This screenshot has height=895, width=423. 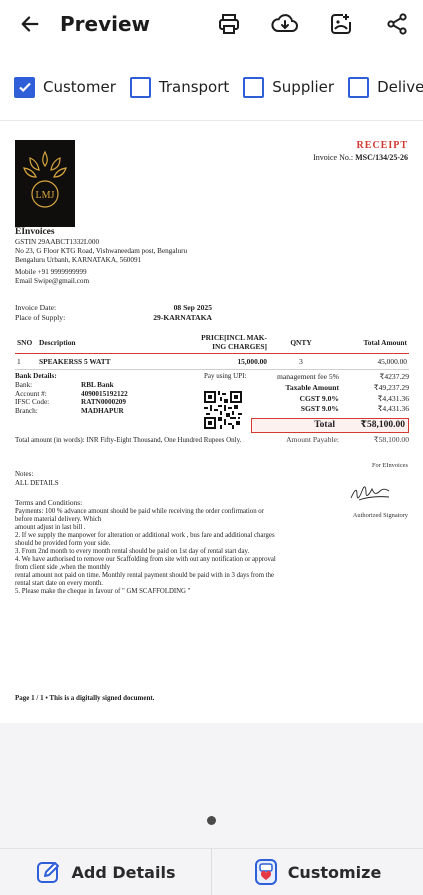 What do you see at coordinates (194, 87) in the screenshot?
I see `checkbox-label: Transport` at bounding box center [194, 87].